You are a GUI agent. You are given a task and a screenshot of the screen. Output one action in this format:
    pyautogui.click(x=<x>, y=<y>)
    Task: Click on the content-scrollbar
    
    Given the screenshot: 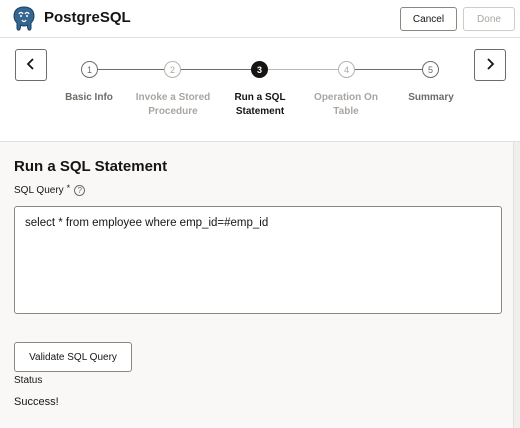 What is the action you would take?
    pyautogui.click(x=516, y=285)
    